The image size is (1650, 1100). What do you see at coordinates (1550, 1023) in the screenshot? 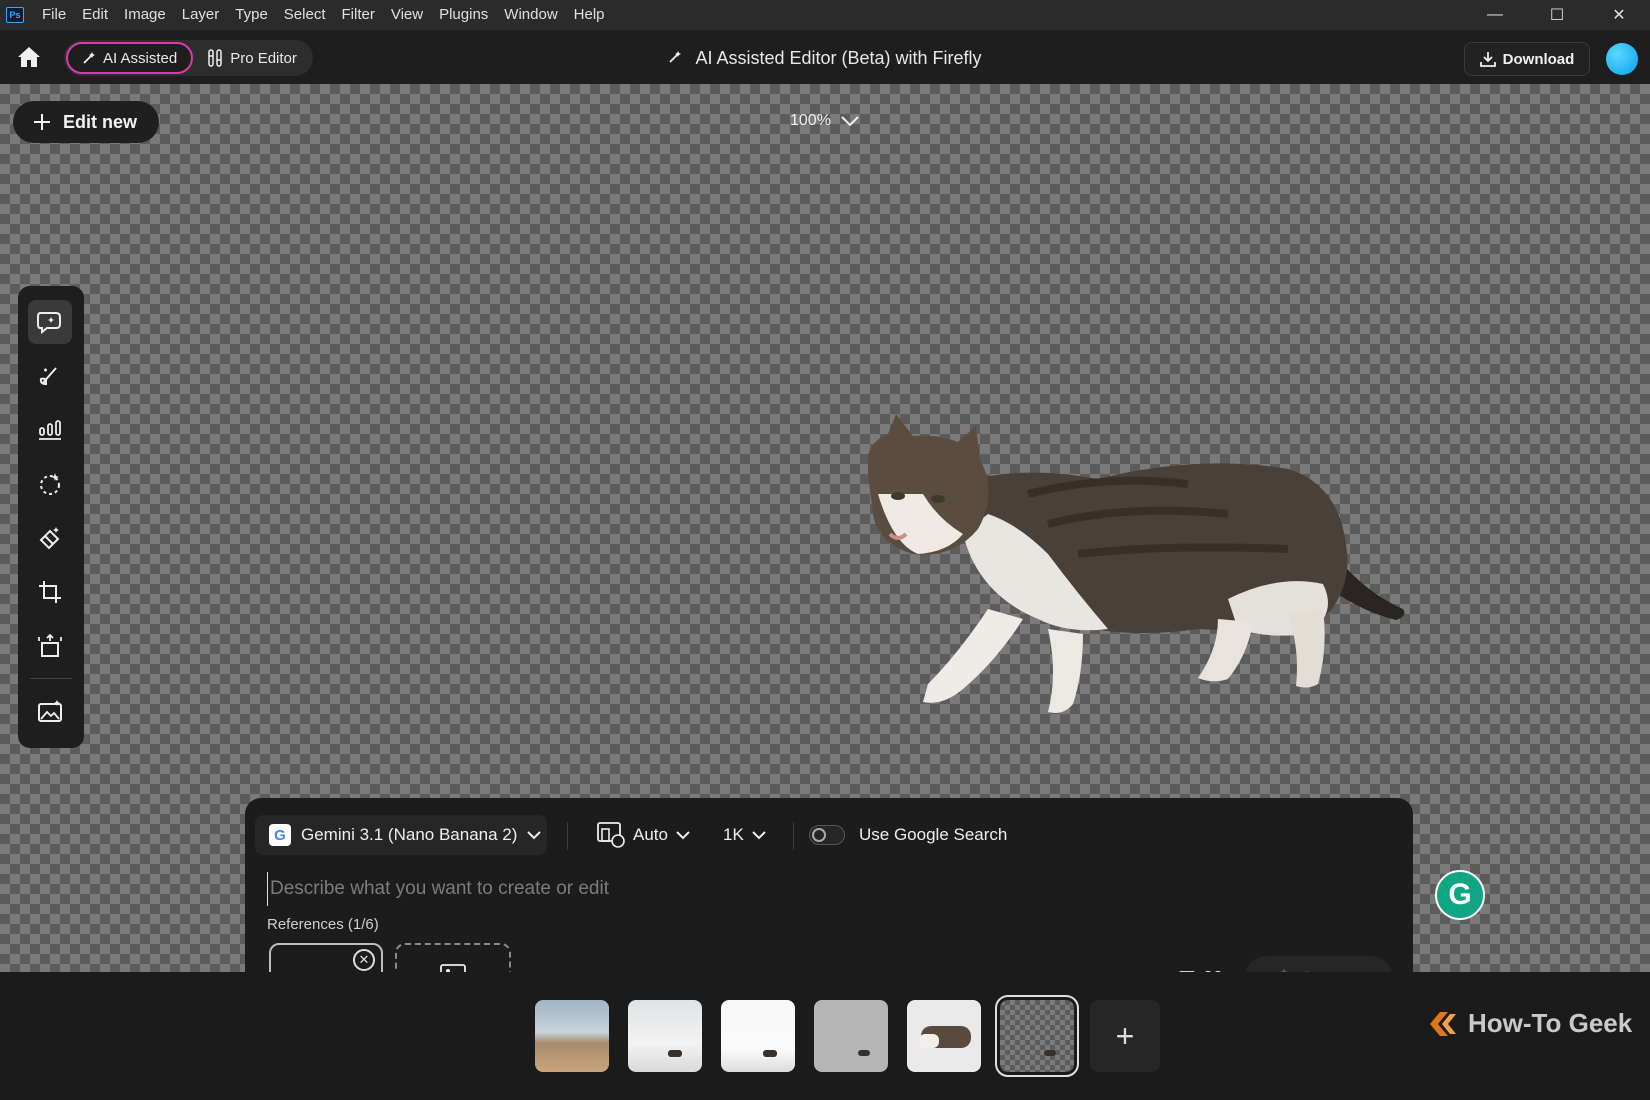
I see `watermark-text: How-To Geek` at bounding box center [1550, 1023].